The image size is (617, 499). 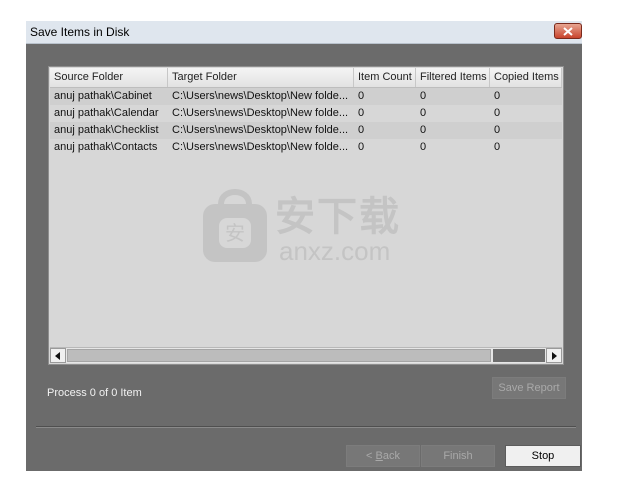 I want to click on close-icon, so click(x=568, y=31).